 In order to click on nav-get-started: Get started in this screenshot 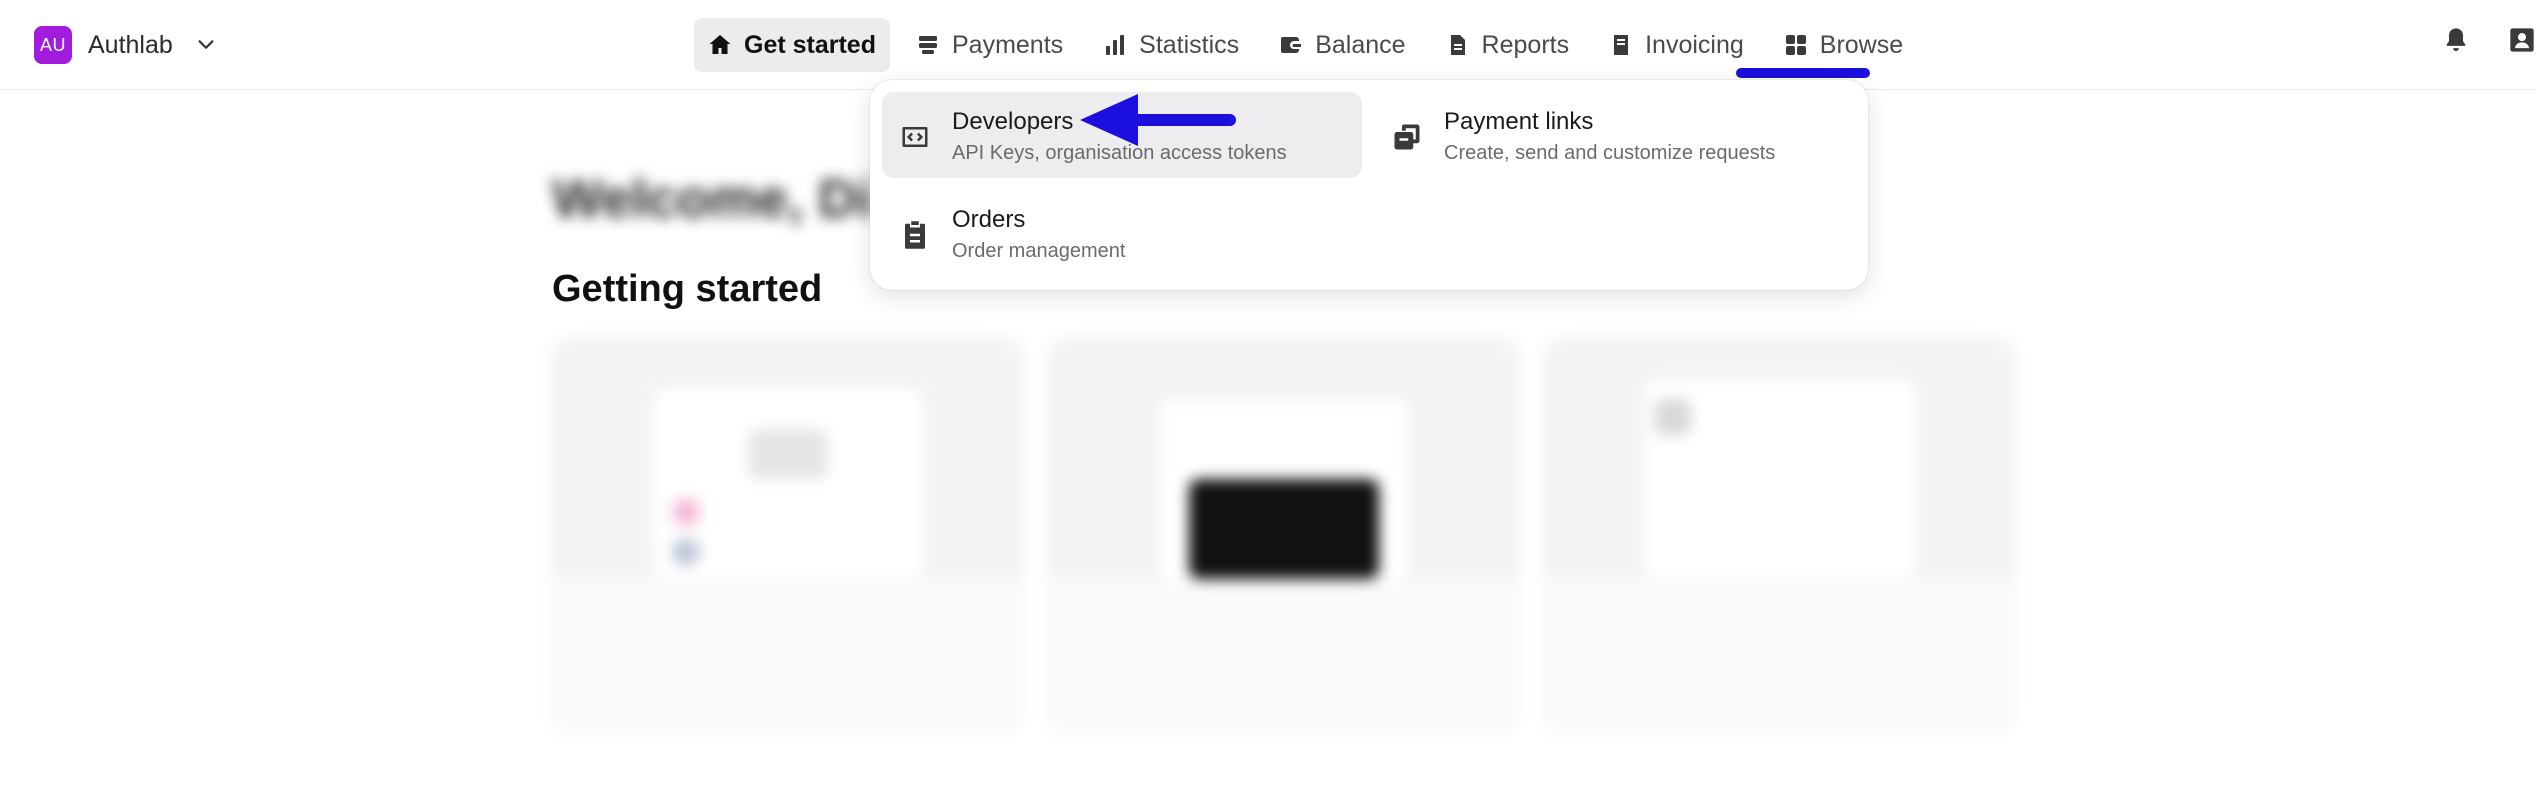, I will do `click(792, 45)`.